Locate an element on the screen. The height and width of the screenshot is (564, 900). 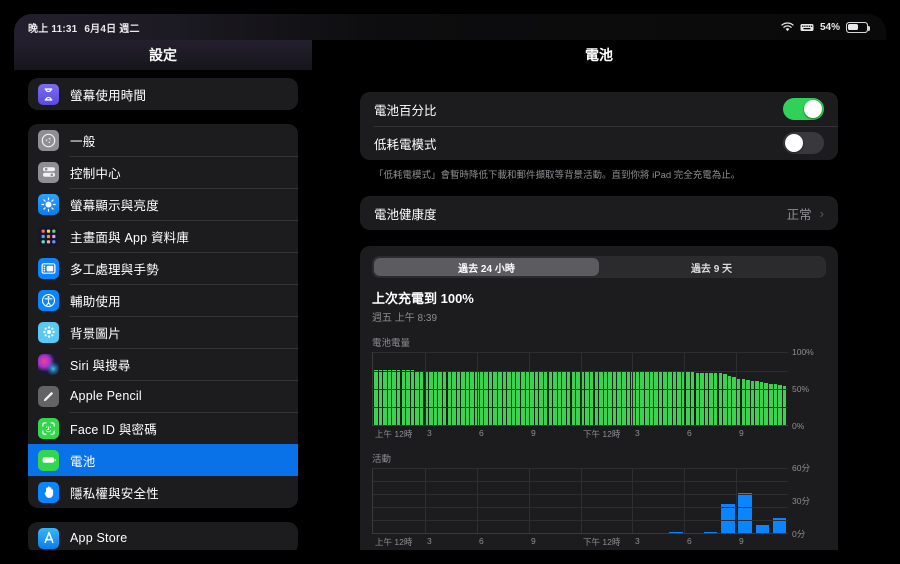
activity-x-axis-wrap: 上午 12時 3 6 9 下午 12時 3 6 9 is located at coordinates (599, 541).